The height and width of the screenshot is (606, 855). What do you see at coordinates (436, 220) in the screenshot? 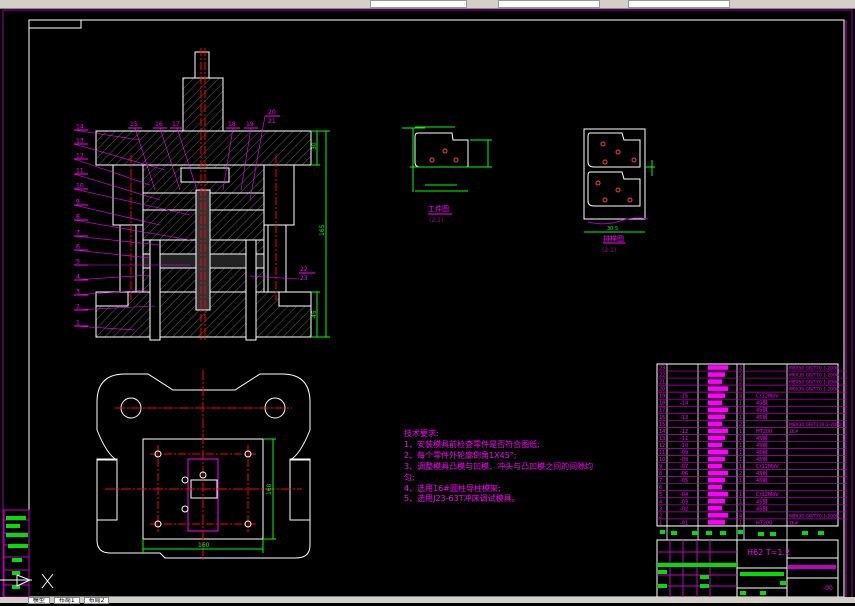
I see `workpiece-scale: (2:1)` at bounding box center [436, 220].